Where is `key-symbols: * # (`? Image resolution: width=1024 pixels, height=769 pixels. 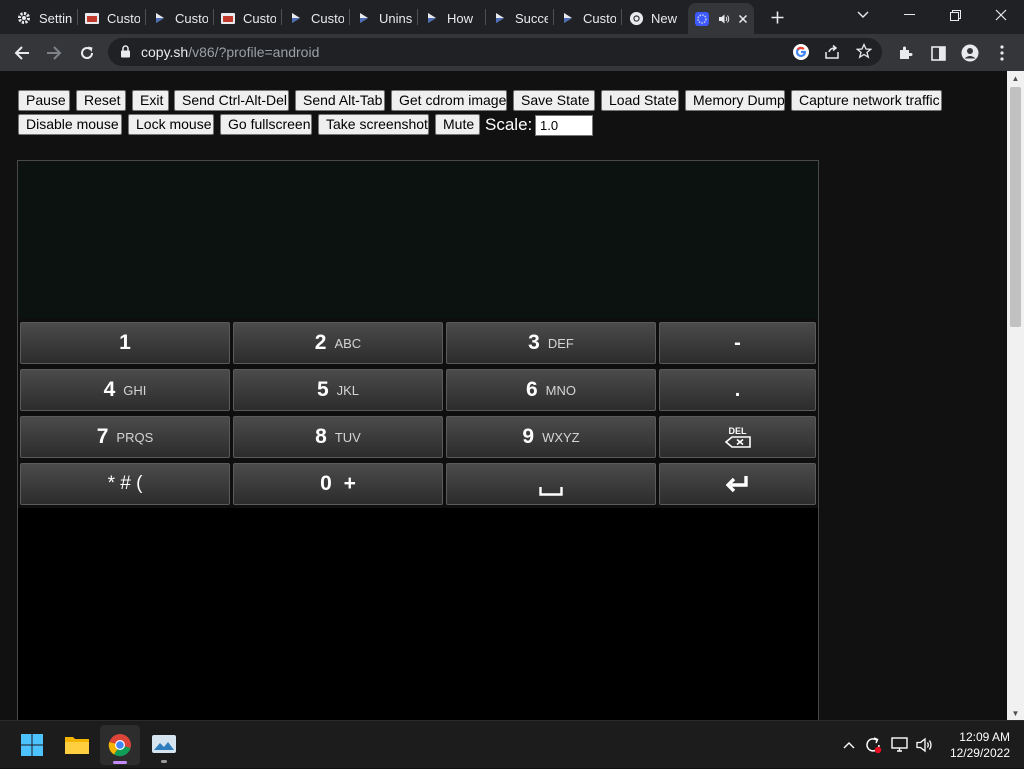 key-symbols: * # ( is located at coordinates (125, 484).